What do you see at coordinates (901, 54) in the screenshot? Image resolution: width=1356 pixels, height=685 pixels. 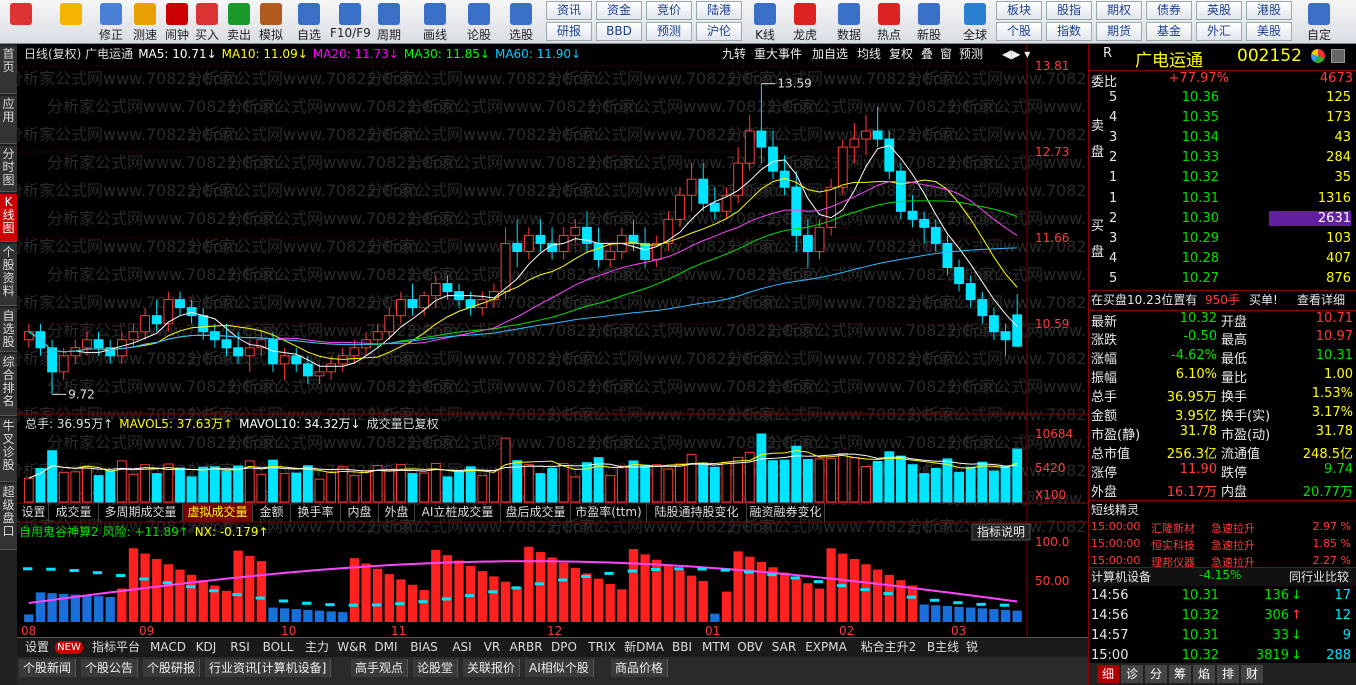 I see `kline-tool-4: 复权` at bounding box center [901, 54].